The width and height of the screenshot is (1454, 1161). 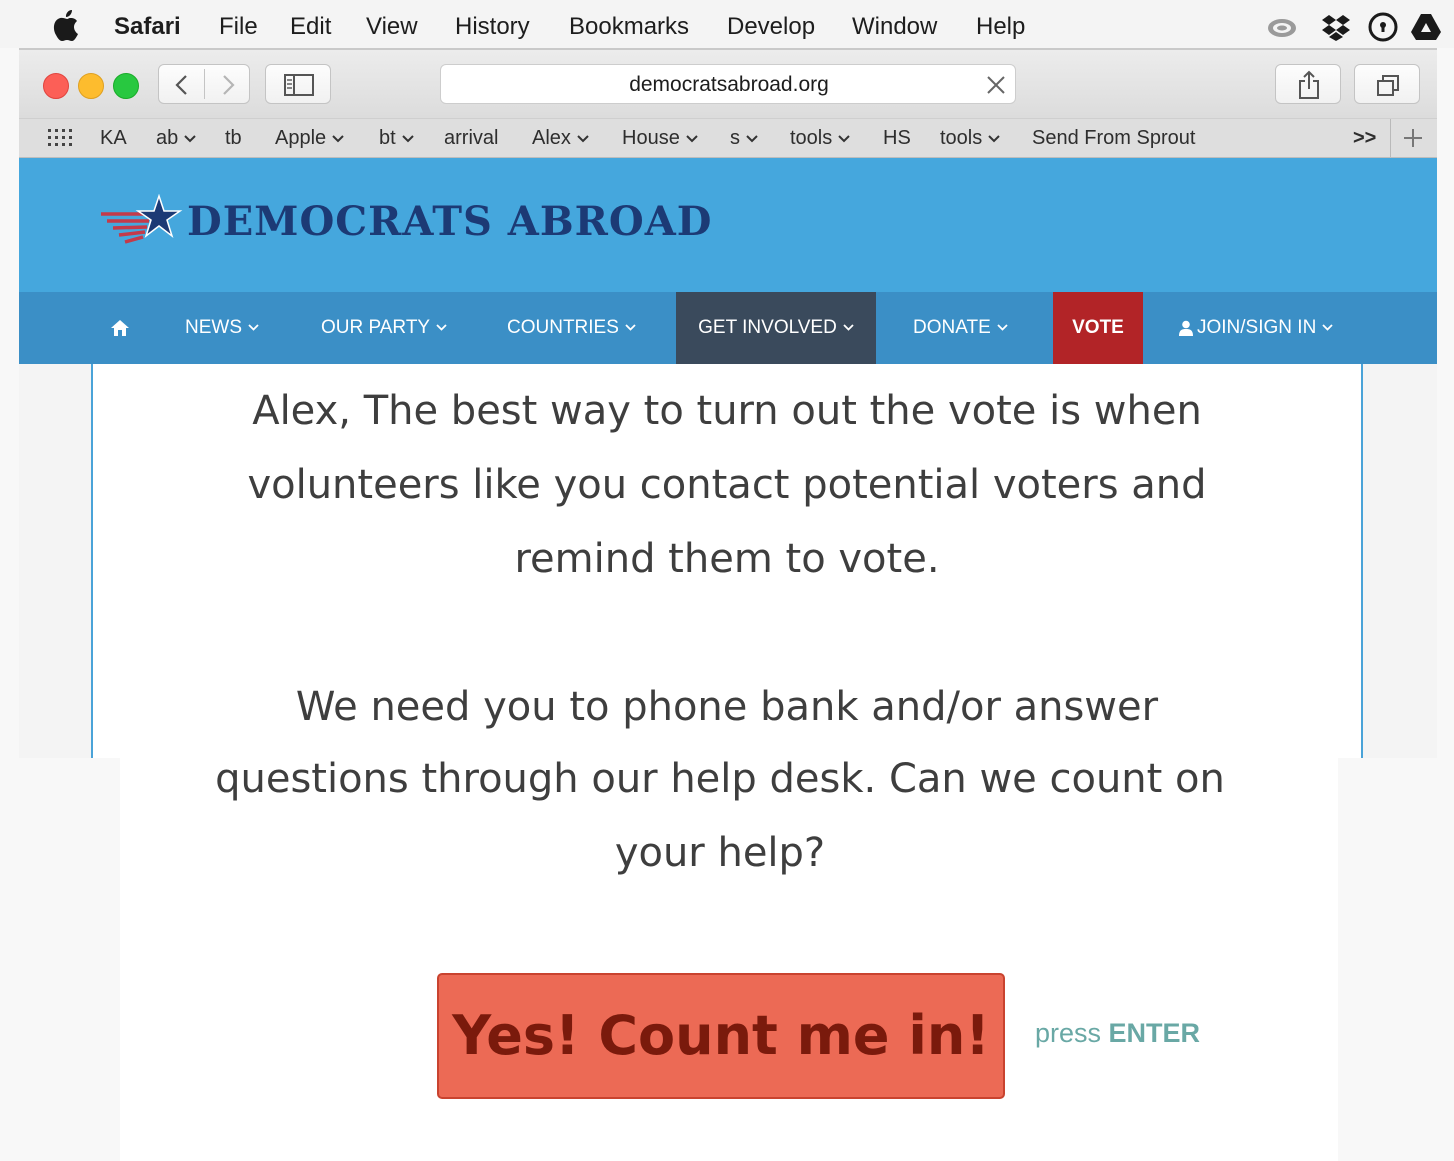 I want to click on nav-countries: COUNTRIES, so click(x=571, y=328).